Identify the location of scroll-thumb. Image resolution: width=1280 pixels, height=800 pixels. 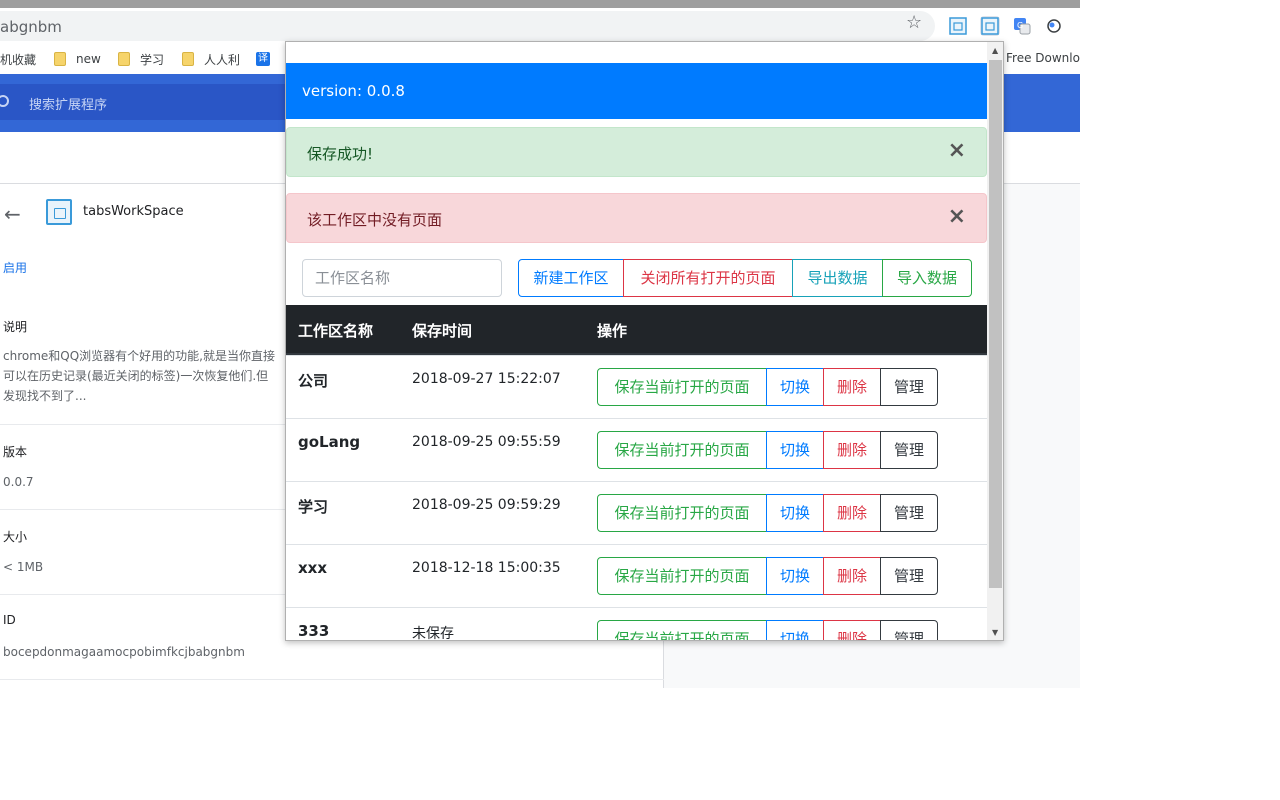
(995, 324).